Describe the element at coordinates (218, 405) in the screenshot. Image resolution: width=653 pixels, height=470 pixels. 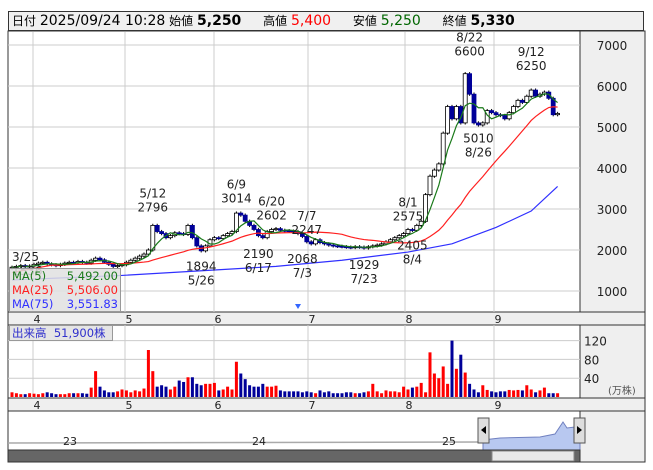
I see `month-label: 6` at that location.